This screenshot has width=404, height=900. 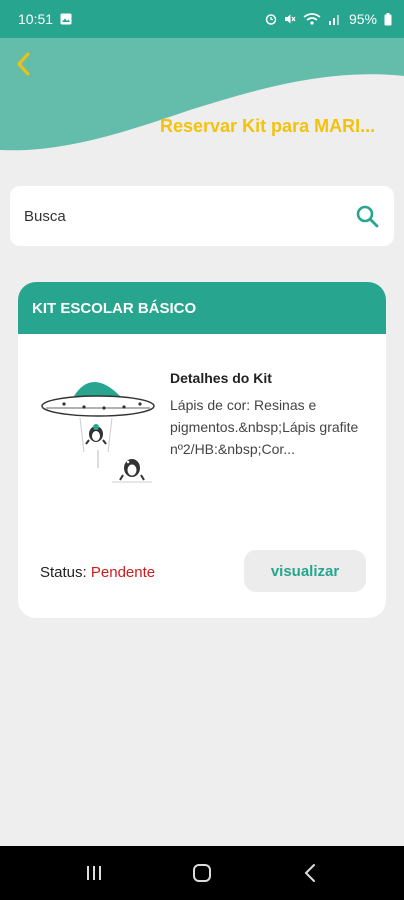 What do you see at coordinates (202, 94) in the screenshot?
I see `header-wave-background` at bounding box center [202, 94].